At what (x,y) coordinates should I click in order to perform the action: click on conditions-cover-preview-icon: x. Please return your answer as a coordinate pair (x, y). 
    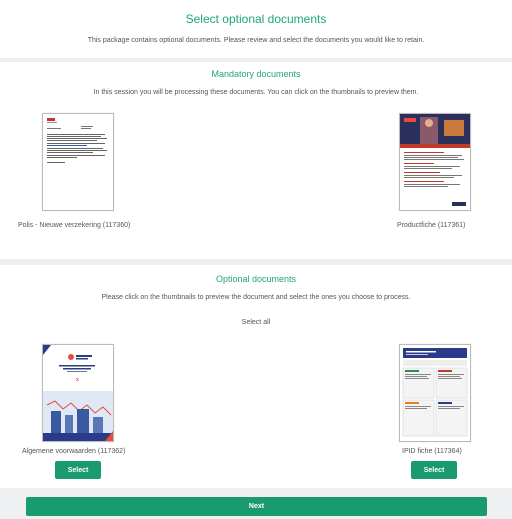
    Looking at the image, I should click on (78, 393).